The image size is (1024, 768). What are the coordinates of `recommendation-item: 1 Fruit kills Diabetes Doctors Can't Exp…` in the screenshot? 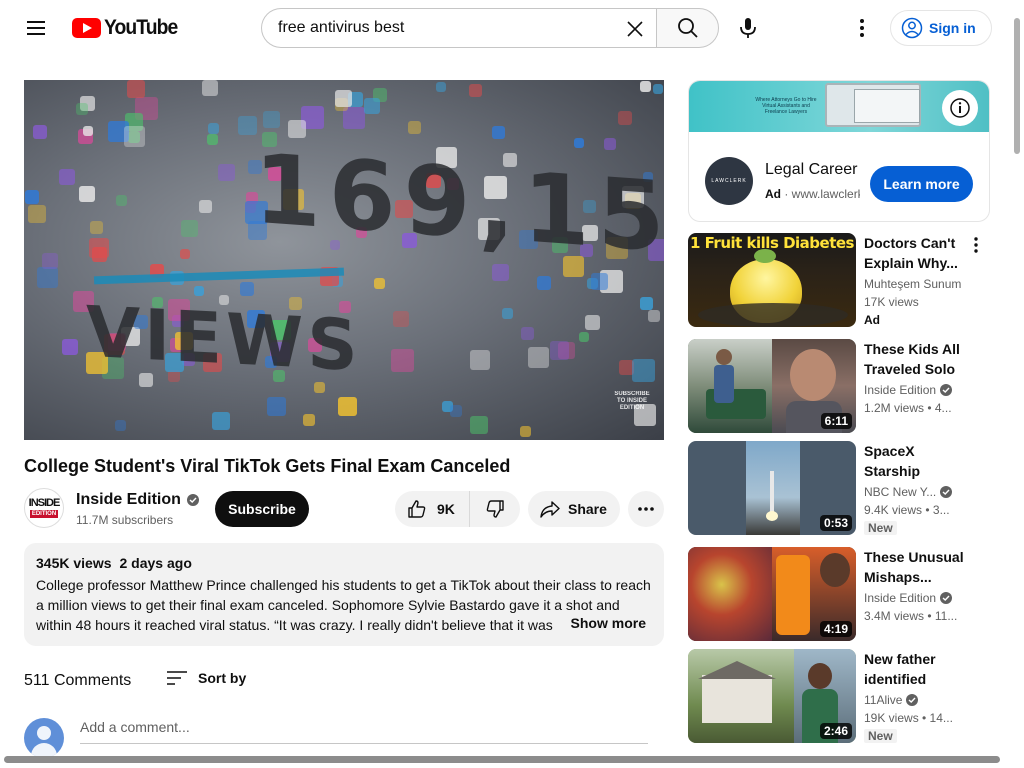 It's located at (843, 280).